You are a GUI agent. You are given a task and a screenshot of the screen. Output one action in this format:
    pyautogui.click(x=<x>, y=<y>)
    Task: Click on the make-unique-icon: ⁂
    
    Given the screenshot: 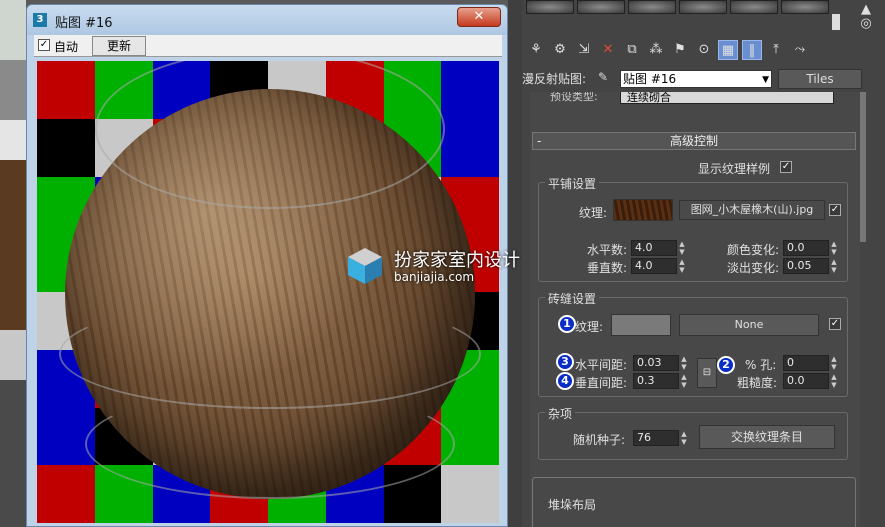 What is the action you would take?
    pyautogui.click(x=656, y=50)
    